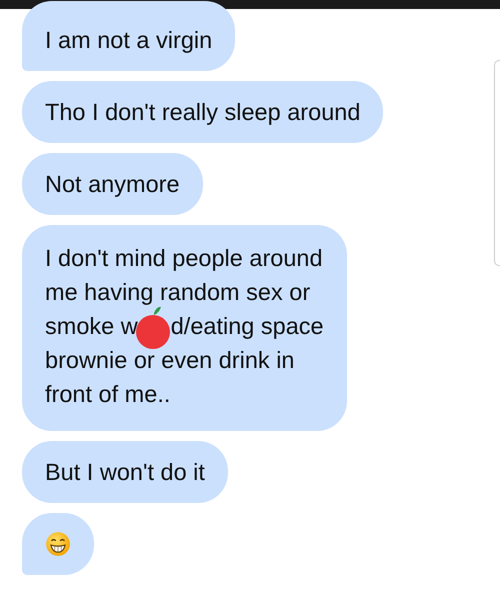 The image size is (500, 596). Describe the element at coordinates (202, 112) in the screenshot. I see `message-text: Tho I don't really sleep around` at that location.